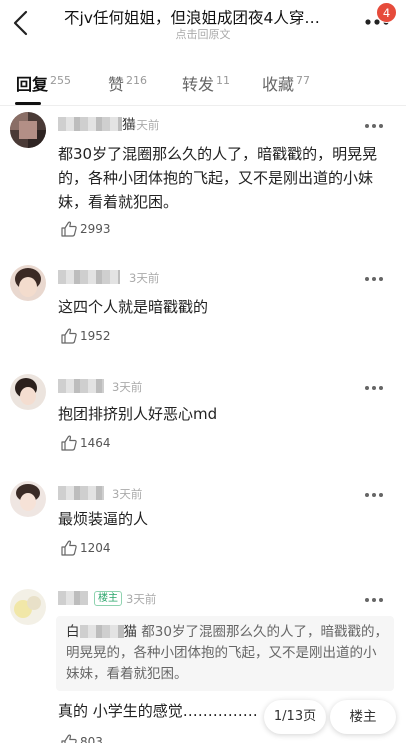 The image size is (406, 743). I want to click on tab-count: 11, so click(223, 80).